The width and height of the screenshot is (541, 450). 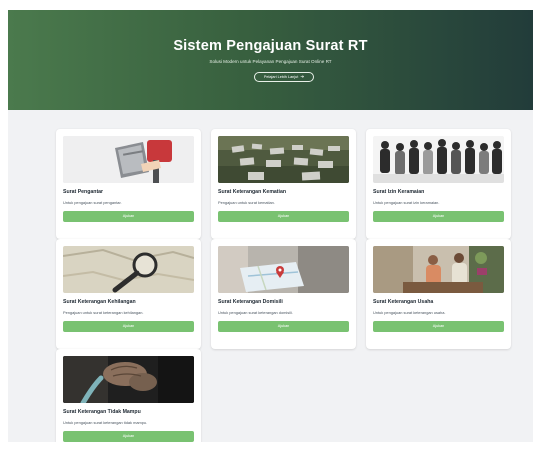 What do you see at coordinates (128, 379) in the screenshot?
I see `elderly-hands-photo` at bounding box center [128, 379].